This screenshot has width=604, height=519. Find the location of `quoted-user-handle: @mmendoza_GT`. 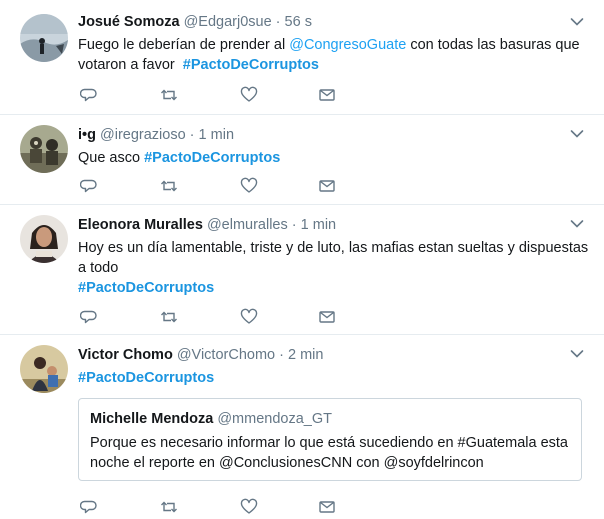

quoted-user-handle: @mmendoza_GT is located at coordinates (274, 419).